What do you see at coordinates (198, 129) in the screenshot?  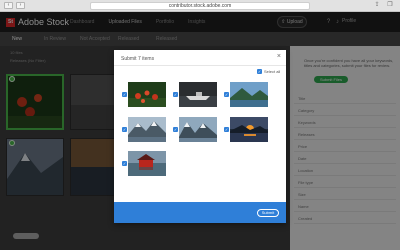 I see `thumb-fjord-mountains` at bounding box center [198, 129].